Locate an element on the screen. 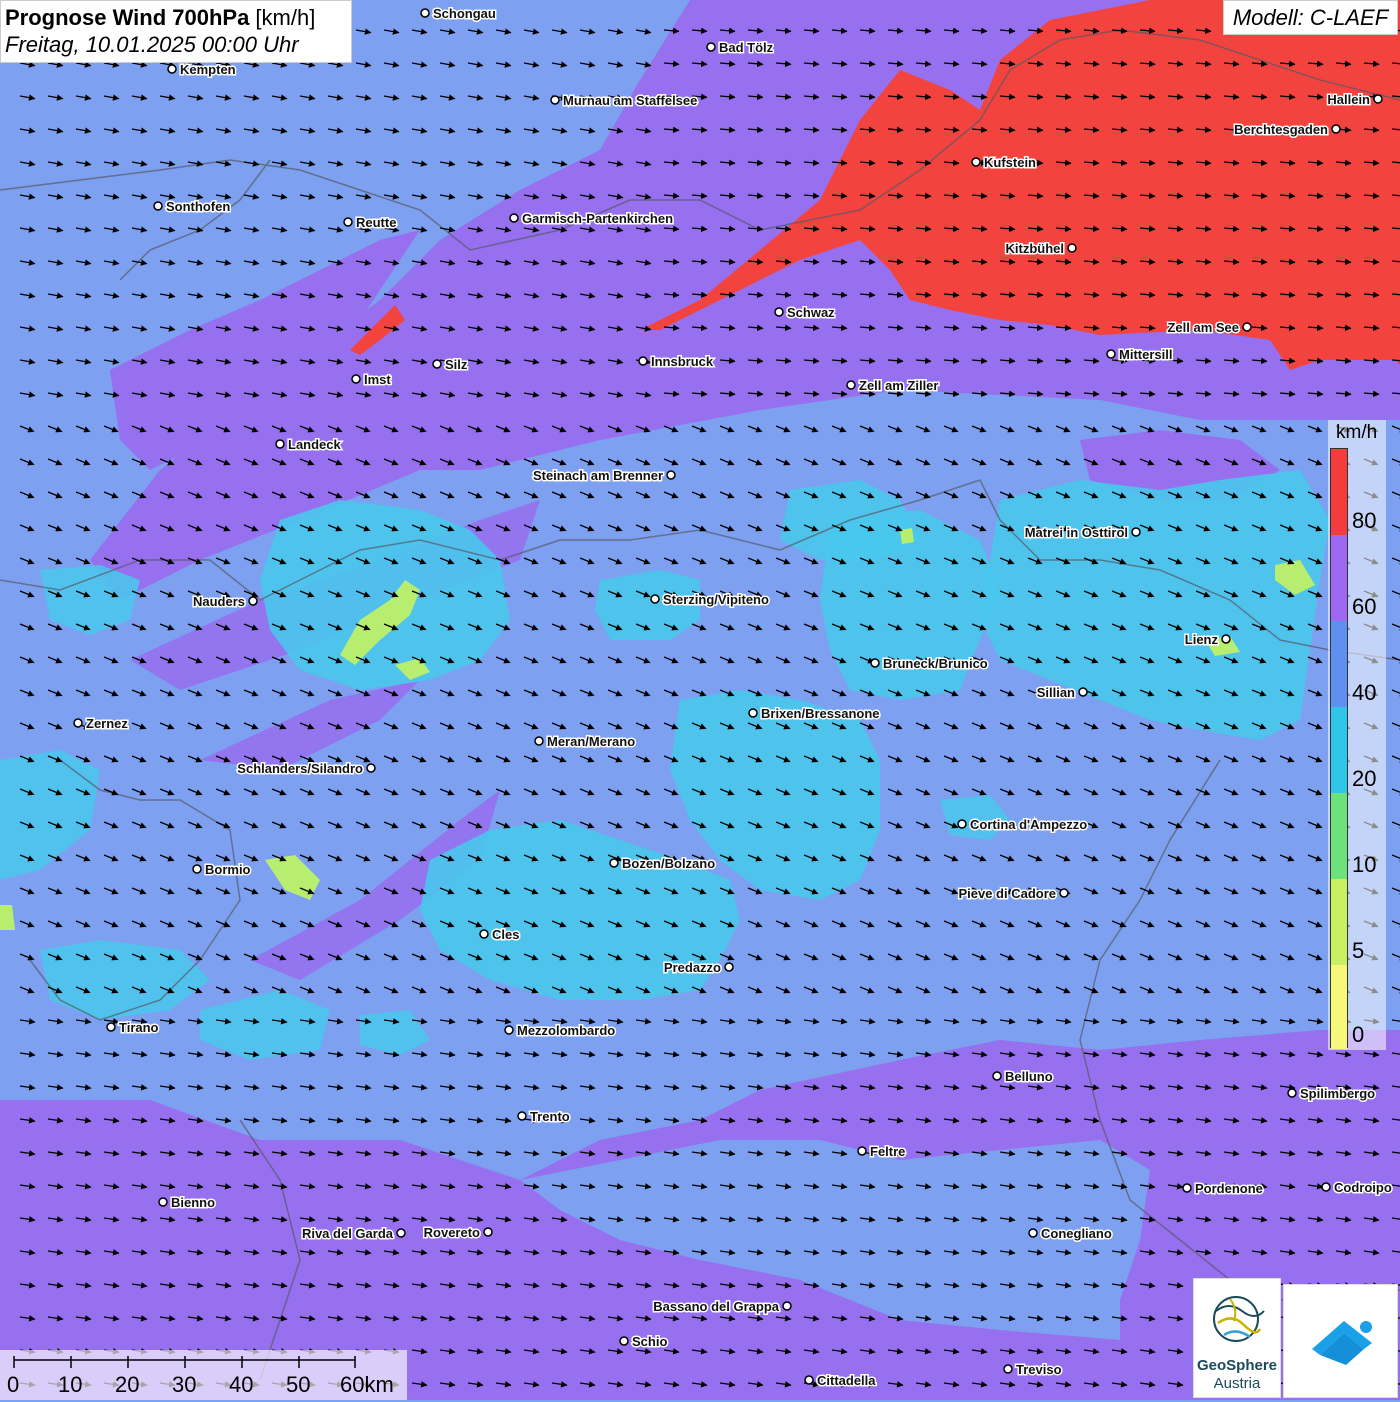 Image resolution: width=1400 pixels, height=1402 pixels. city-marker: Pieve di Cadore is located at coordinates (1013, 894).